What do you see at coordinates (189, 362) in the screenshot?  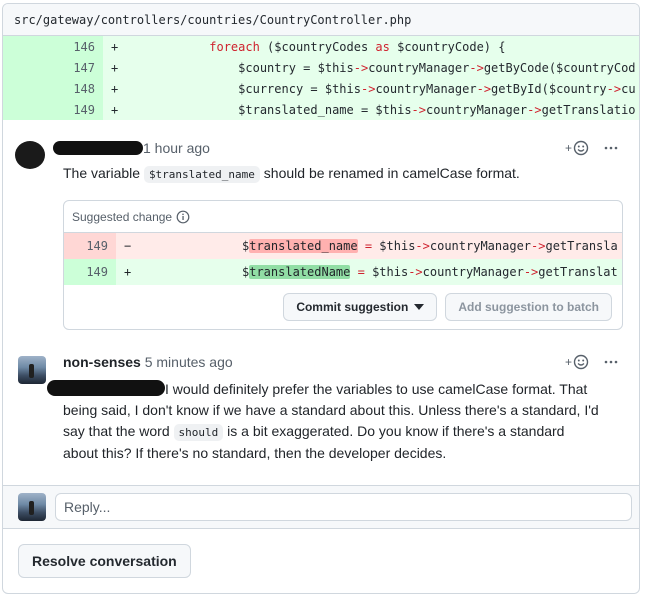 I see `comment-time: 5 minutes ago` at bounding box center [189, 362].